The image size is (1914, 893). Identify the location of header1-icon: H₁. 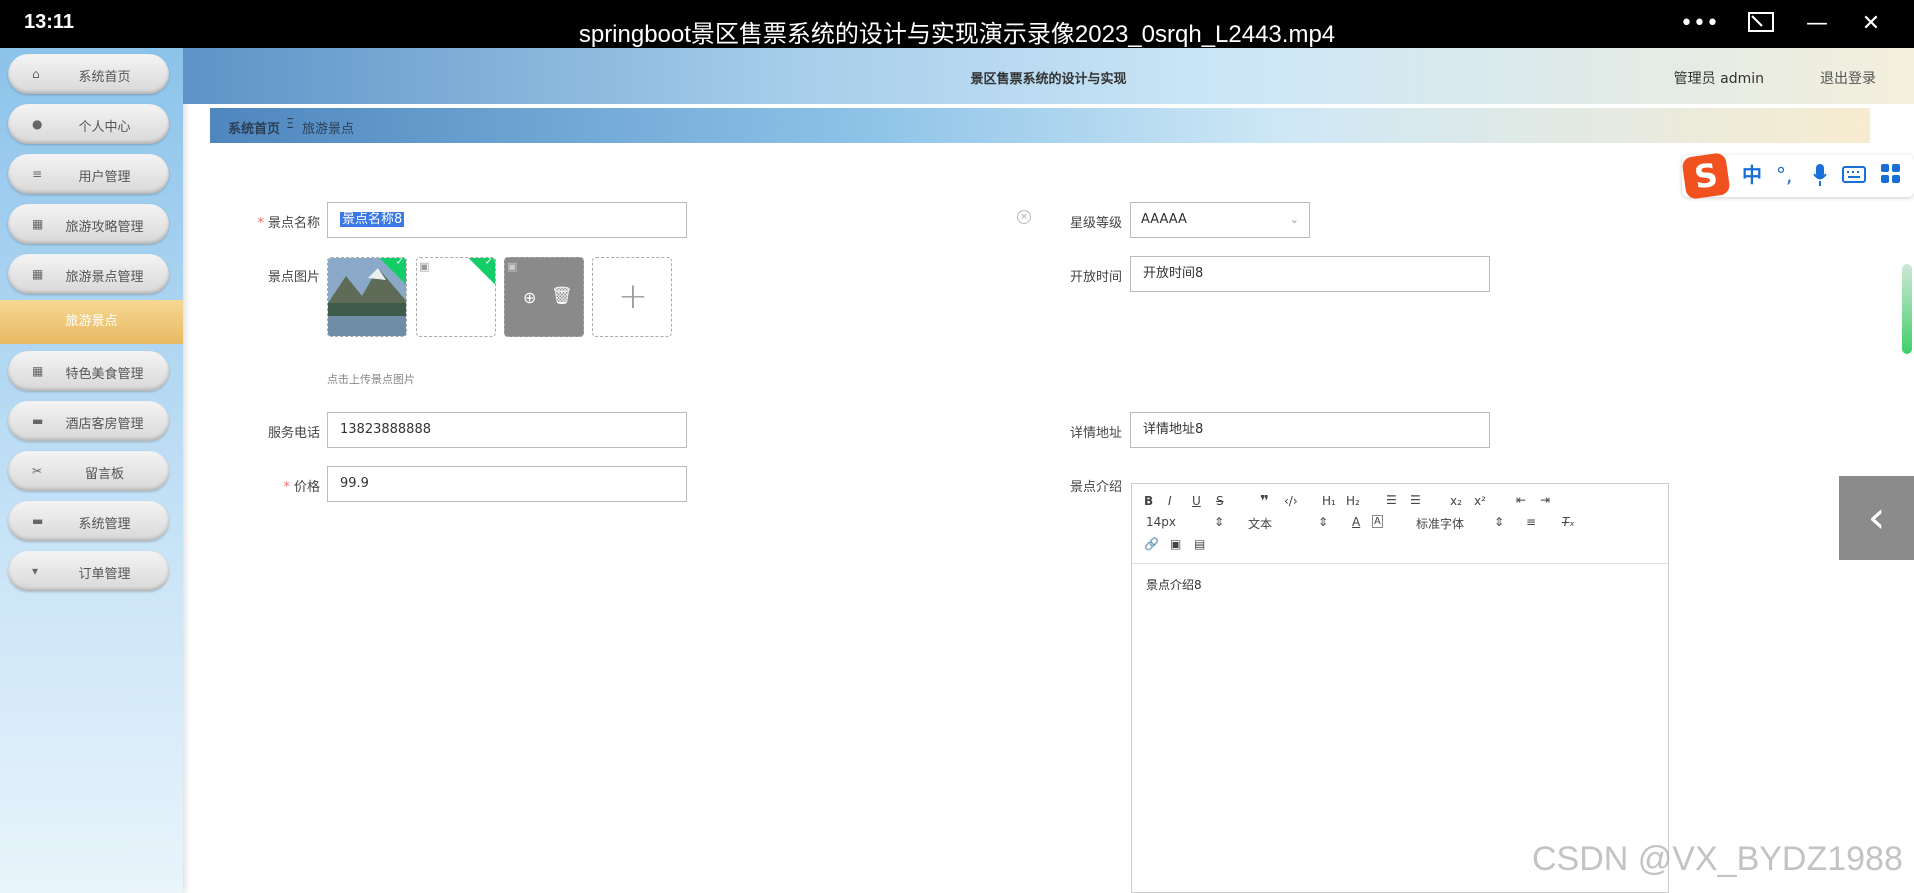
(1329, 501).